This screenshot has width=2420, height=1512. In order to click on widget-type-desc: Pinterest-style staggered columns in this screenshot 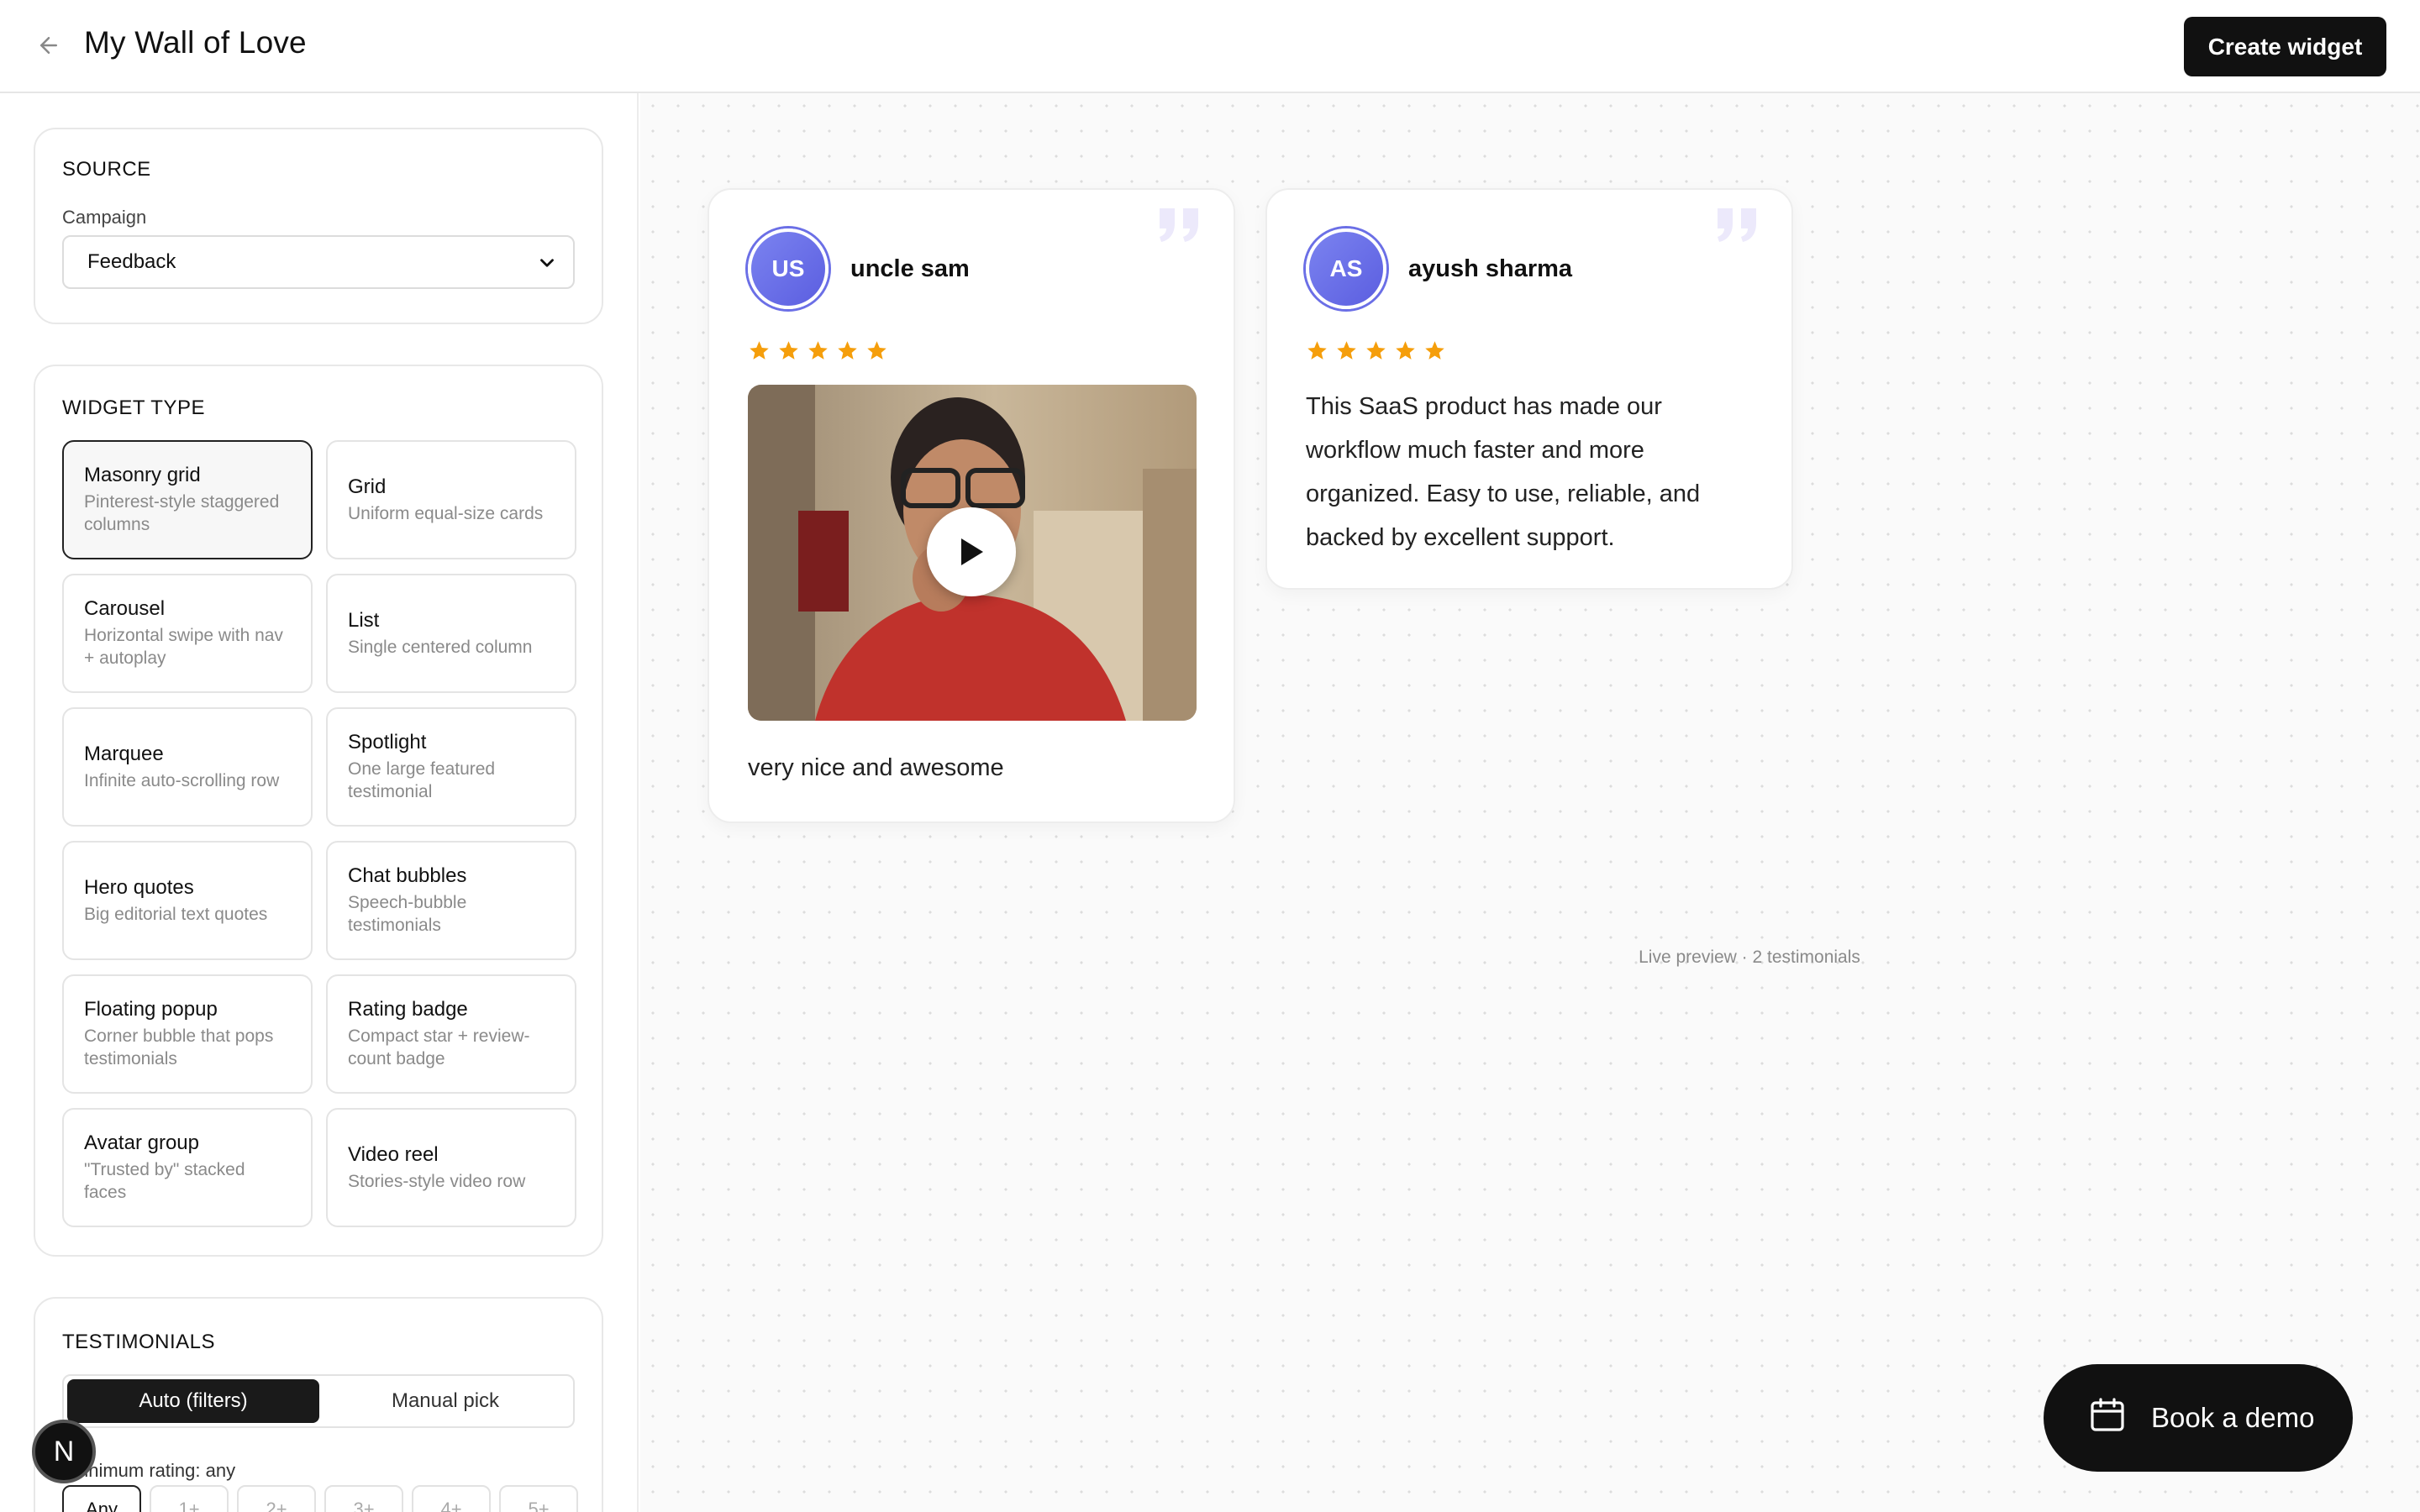, I will do `click(182, 513)`.